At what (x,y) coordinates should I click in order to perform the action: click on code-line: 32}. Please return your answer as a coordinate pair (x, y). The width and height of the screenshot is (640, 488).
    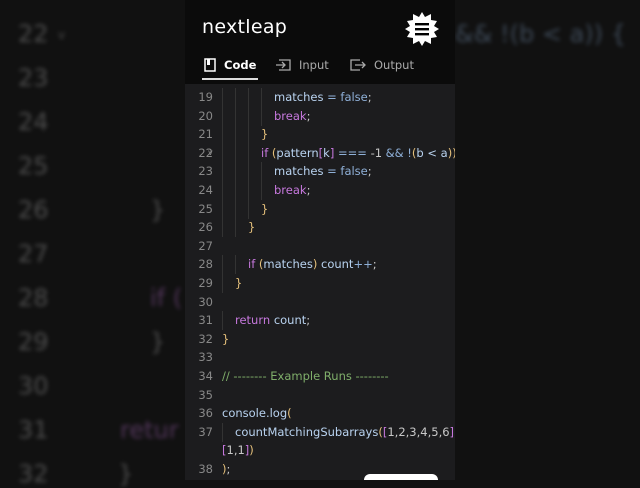
    Looking at the image, I should click on (320, 339).